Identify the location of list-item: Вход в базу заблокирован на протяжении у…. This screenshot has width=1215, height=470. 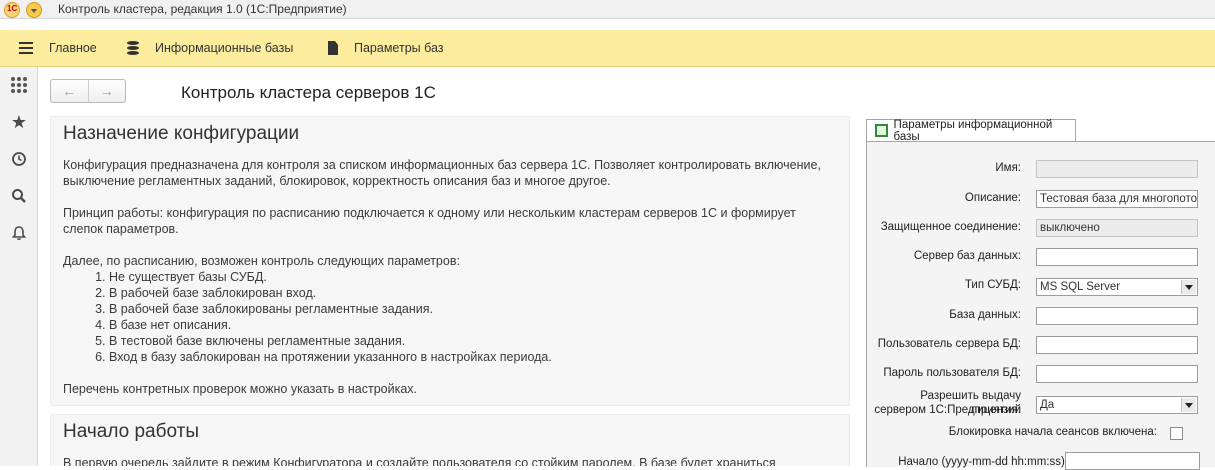
(475, 357).